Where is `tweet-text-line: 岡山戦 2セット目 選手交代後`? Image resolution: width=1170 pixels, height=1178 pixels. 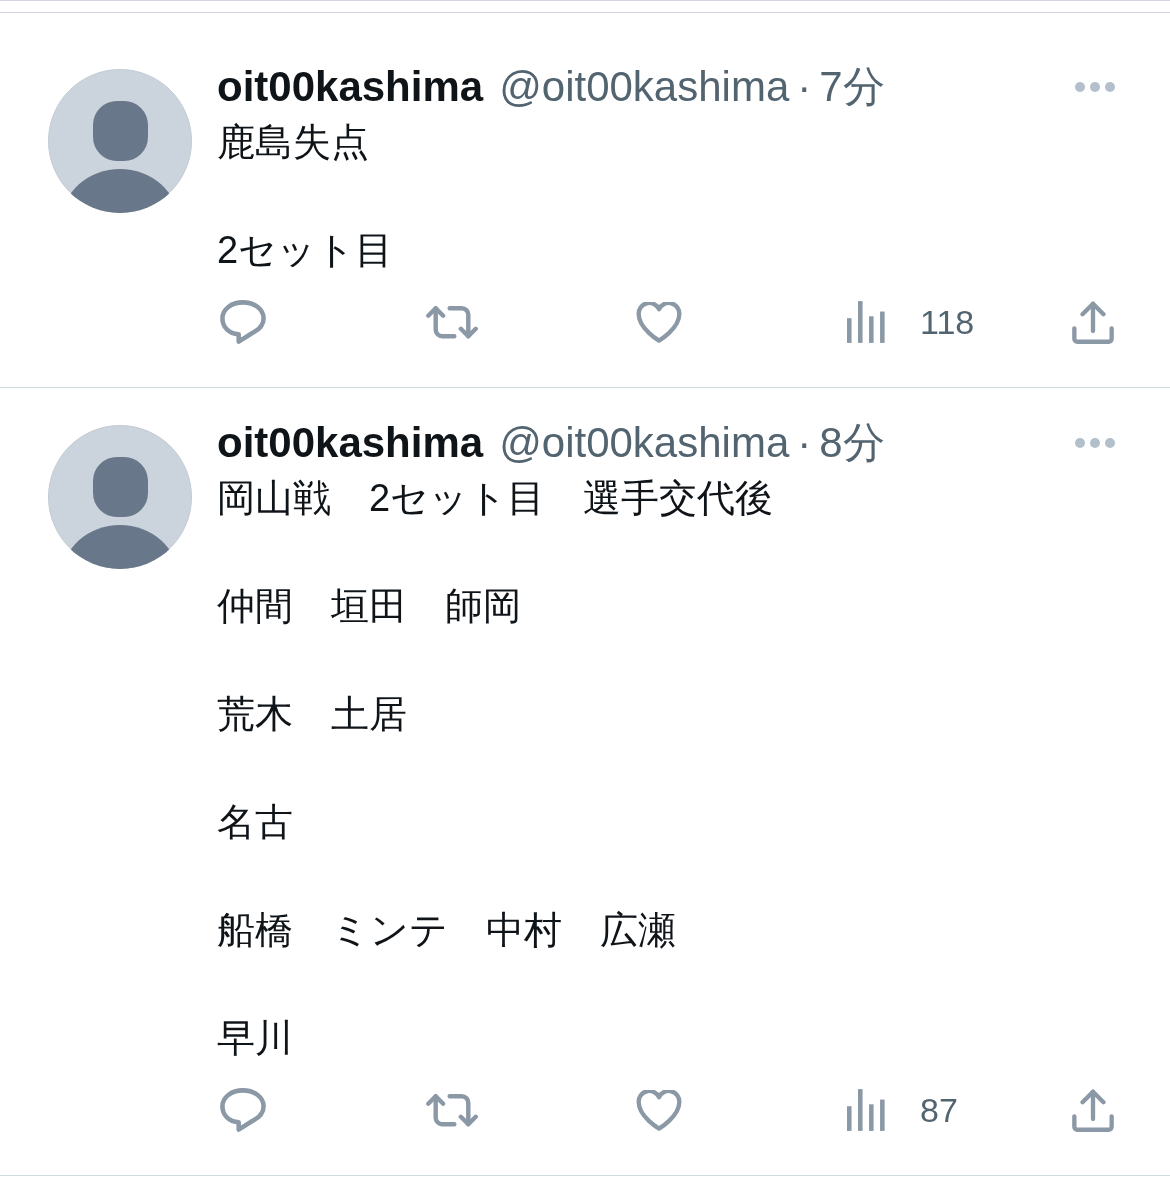
tweet-text-line: 岡山戦 2セット目 選手交代後 is located at coordinates (495, 498).